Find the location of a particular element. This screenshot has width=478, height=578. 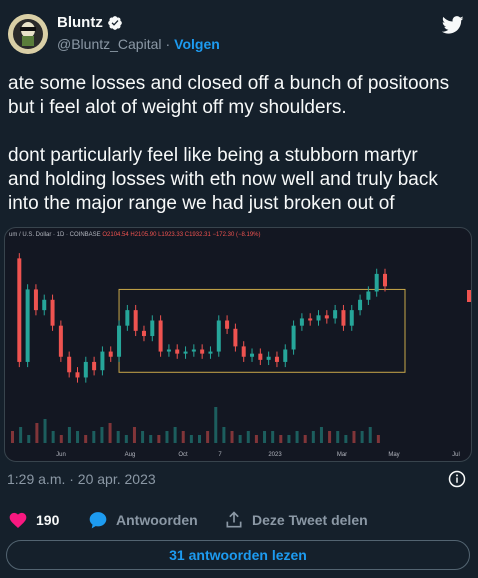

x-tick-label: Mar is located at coordinates (342, 455).